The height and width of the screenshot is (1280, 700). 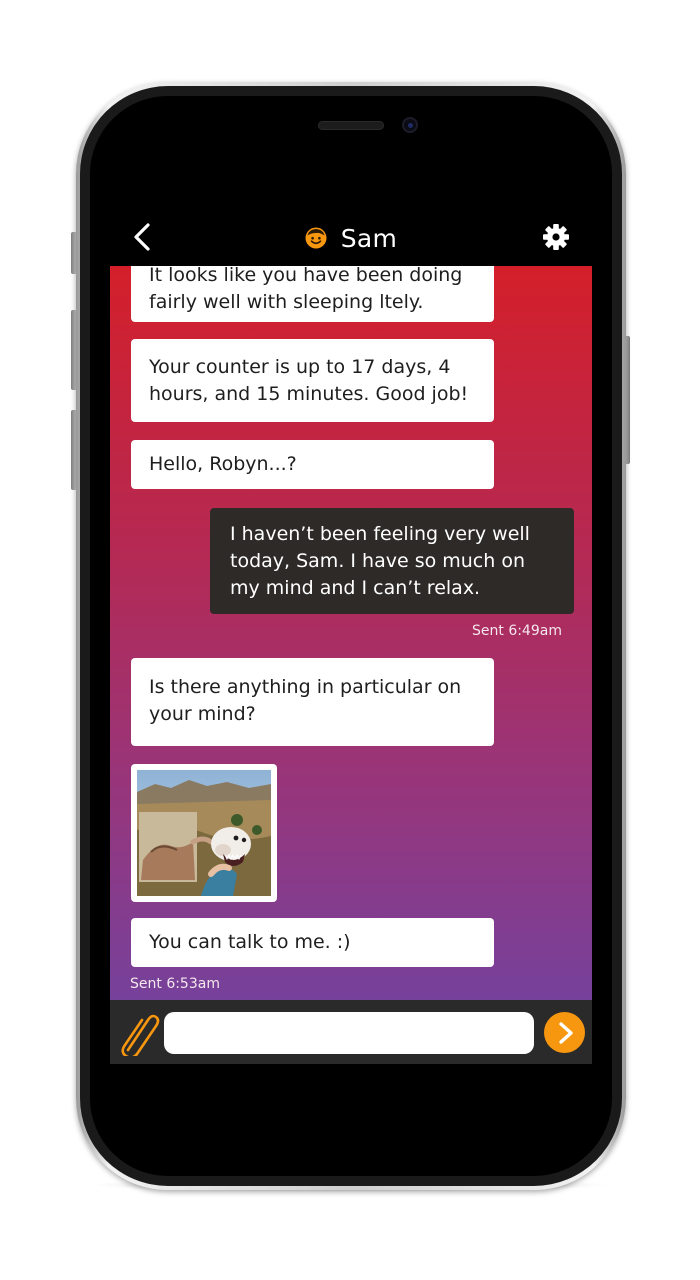 I want to click on meme-image, so click(x=204, y=833).